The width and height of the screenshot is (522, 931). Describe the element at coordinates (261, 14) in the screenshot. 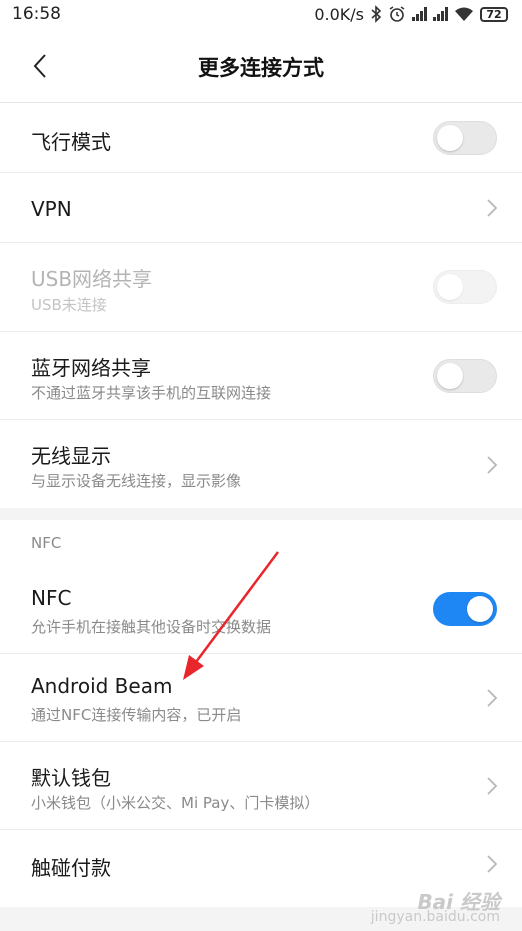

I see `status-bar: 16:58 0.0K/s 72` at that location.